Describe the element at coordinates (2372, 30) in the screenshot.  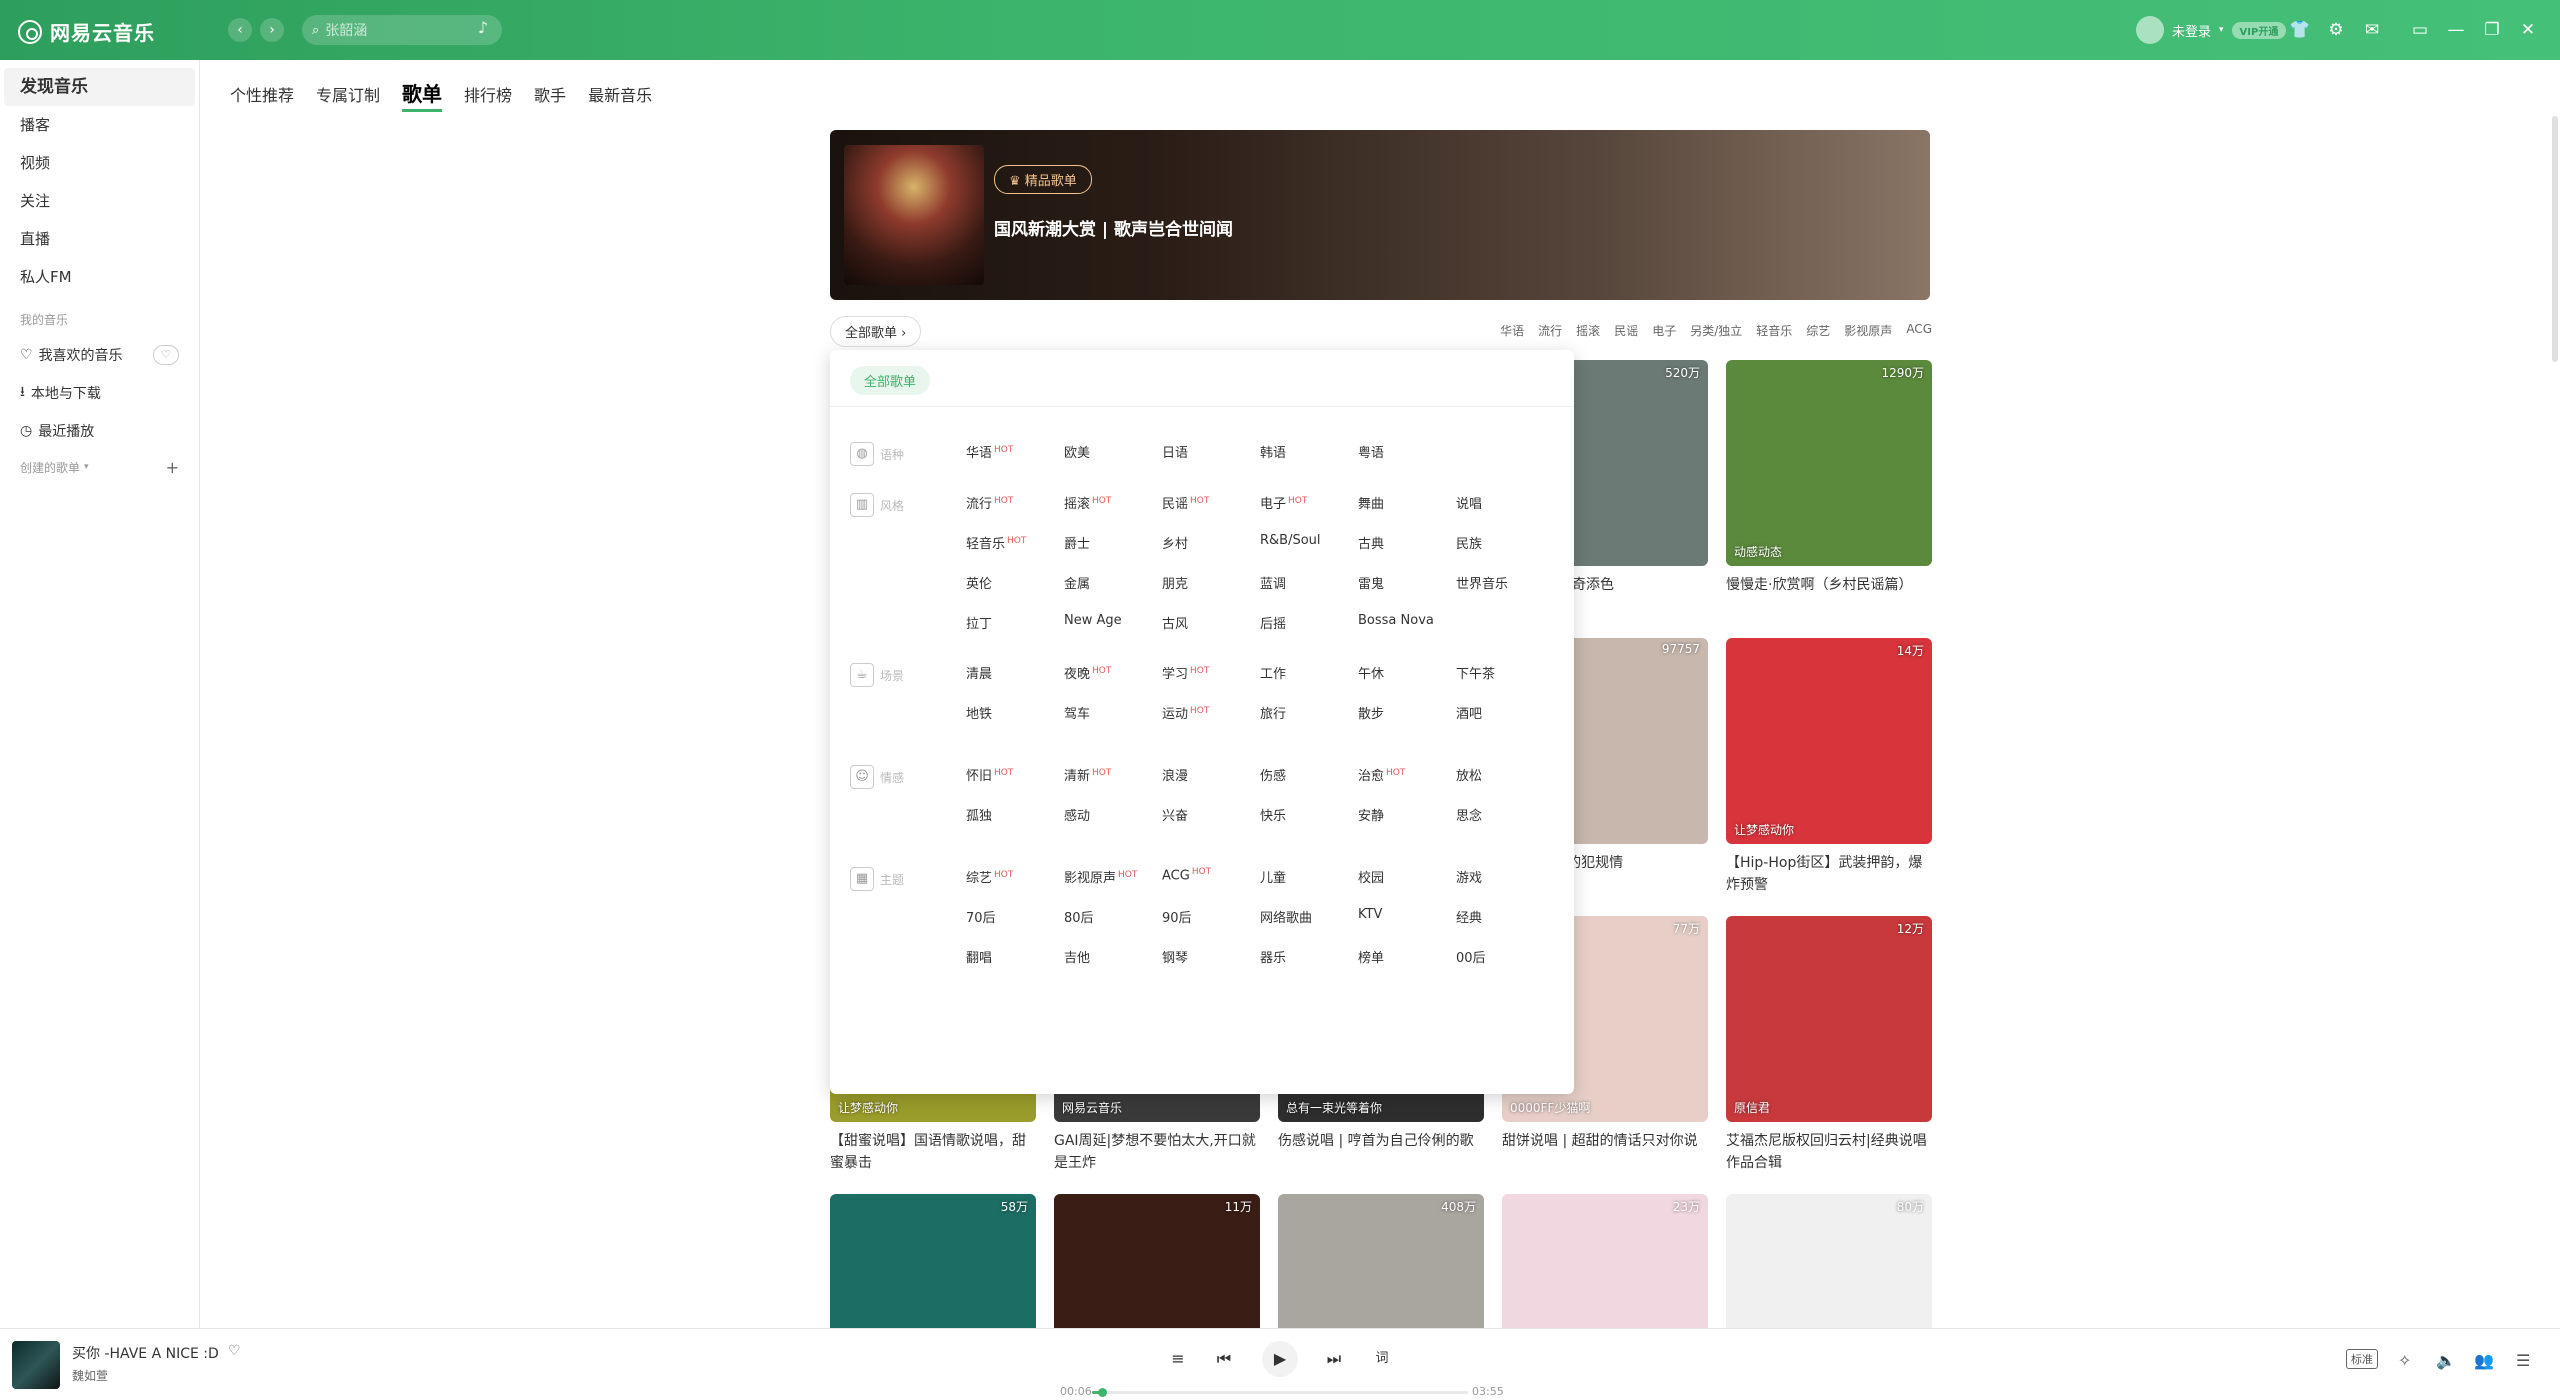
I see `mail-icon: ✉` at that location.